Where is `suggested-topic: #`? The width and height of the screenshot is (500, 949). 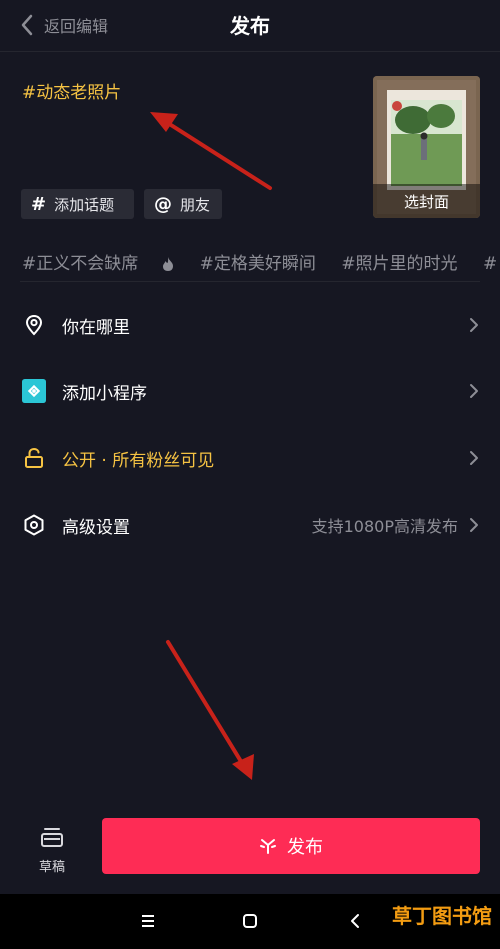
suggested-topic: # is located at coordinates (490, 264).